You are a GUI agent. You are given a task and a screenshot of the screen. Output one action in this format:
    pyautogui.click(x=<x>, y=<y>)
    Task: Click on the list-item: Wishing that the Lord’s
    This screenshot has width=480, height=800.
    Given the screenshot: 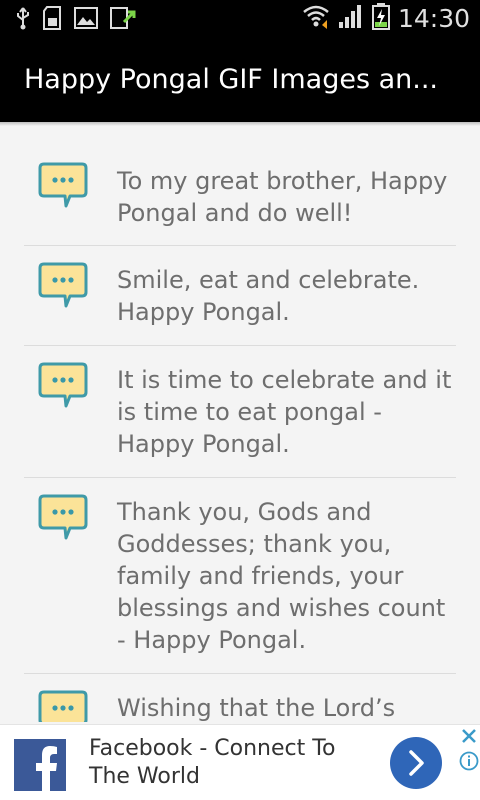 What is the action you would take?
    pyautogui.click(x=240, y=698)
    